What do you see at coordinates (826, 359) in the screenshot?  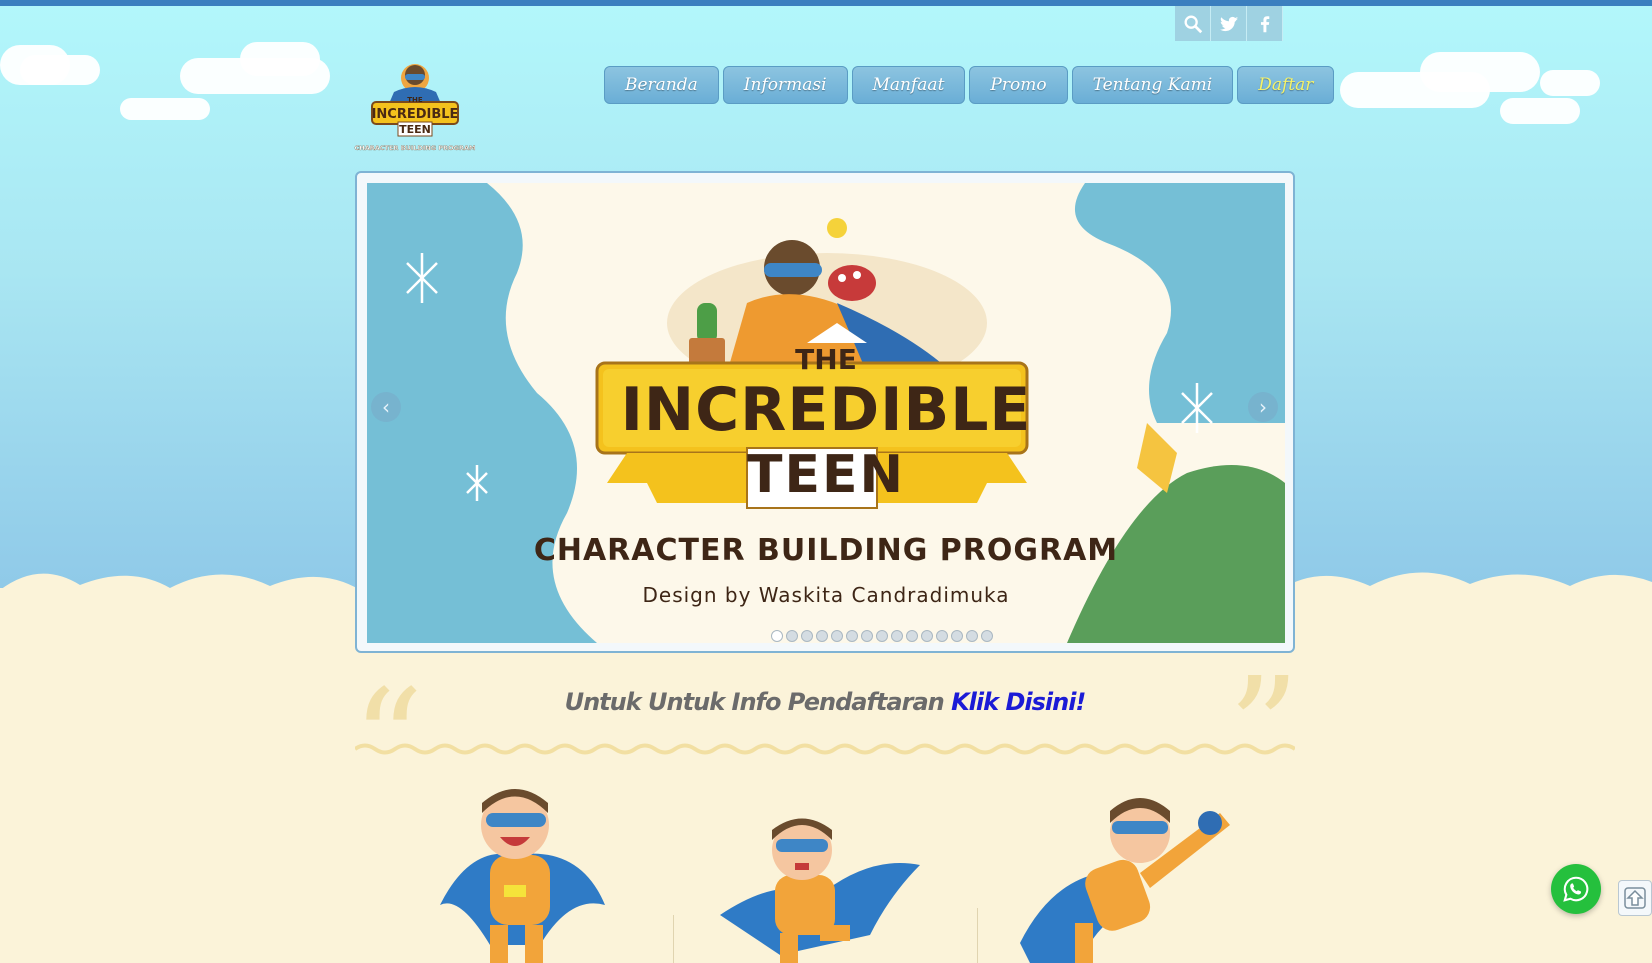 I see `slide-the: THE` at bounding box center [826, 359].